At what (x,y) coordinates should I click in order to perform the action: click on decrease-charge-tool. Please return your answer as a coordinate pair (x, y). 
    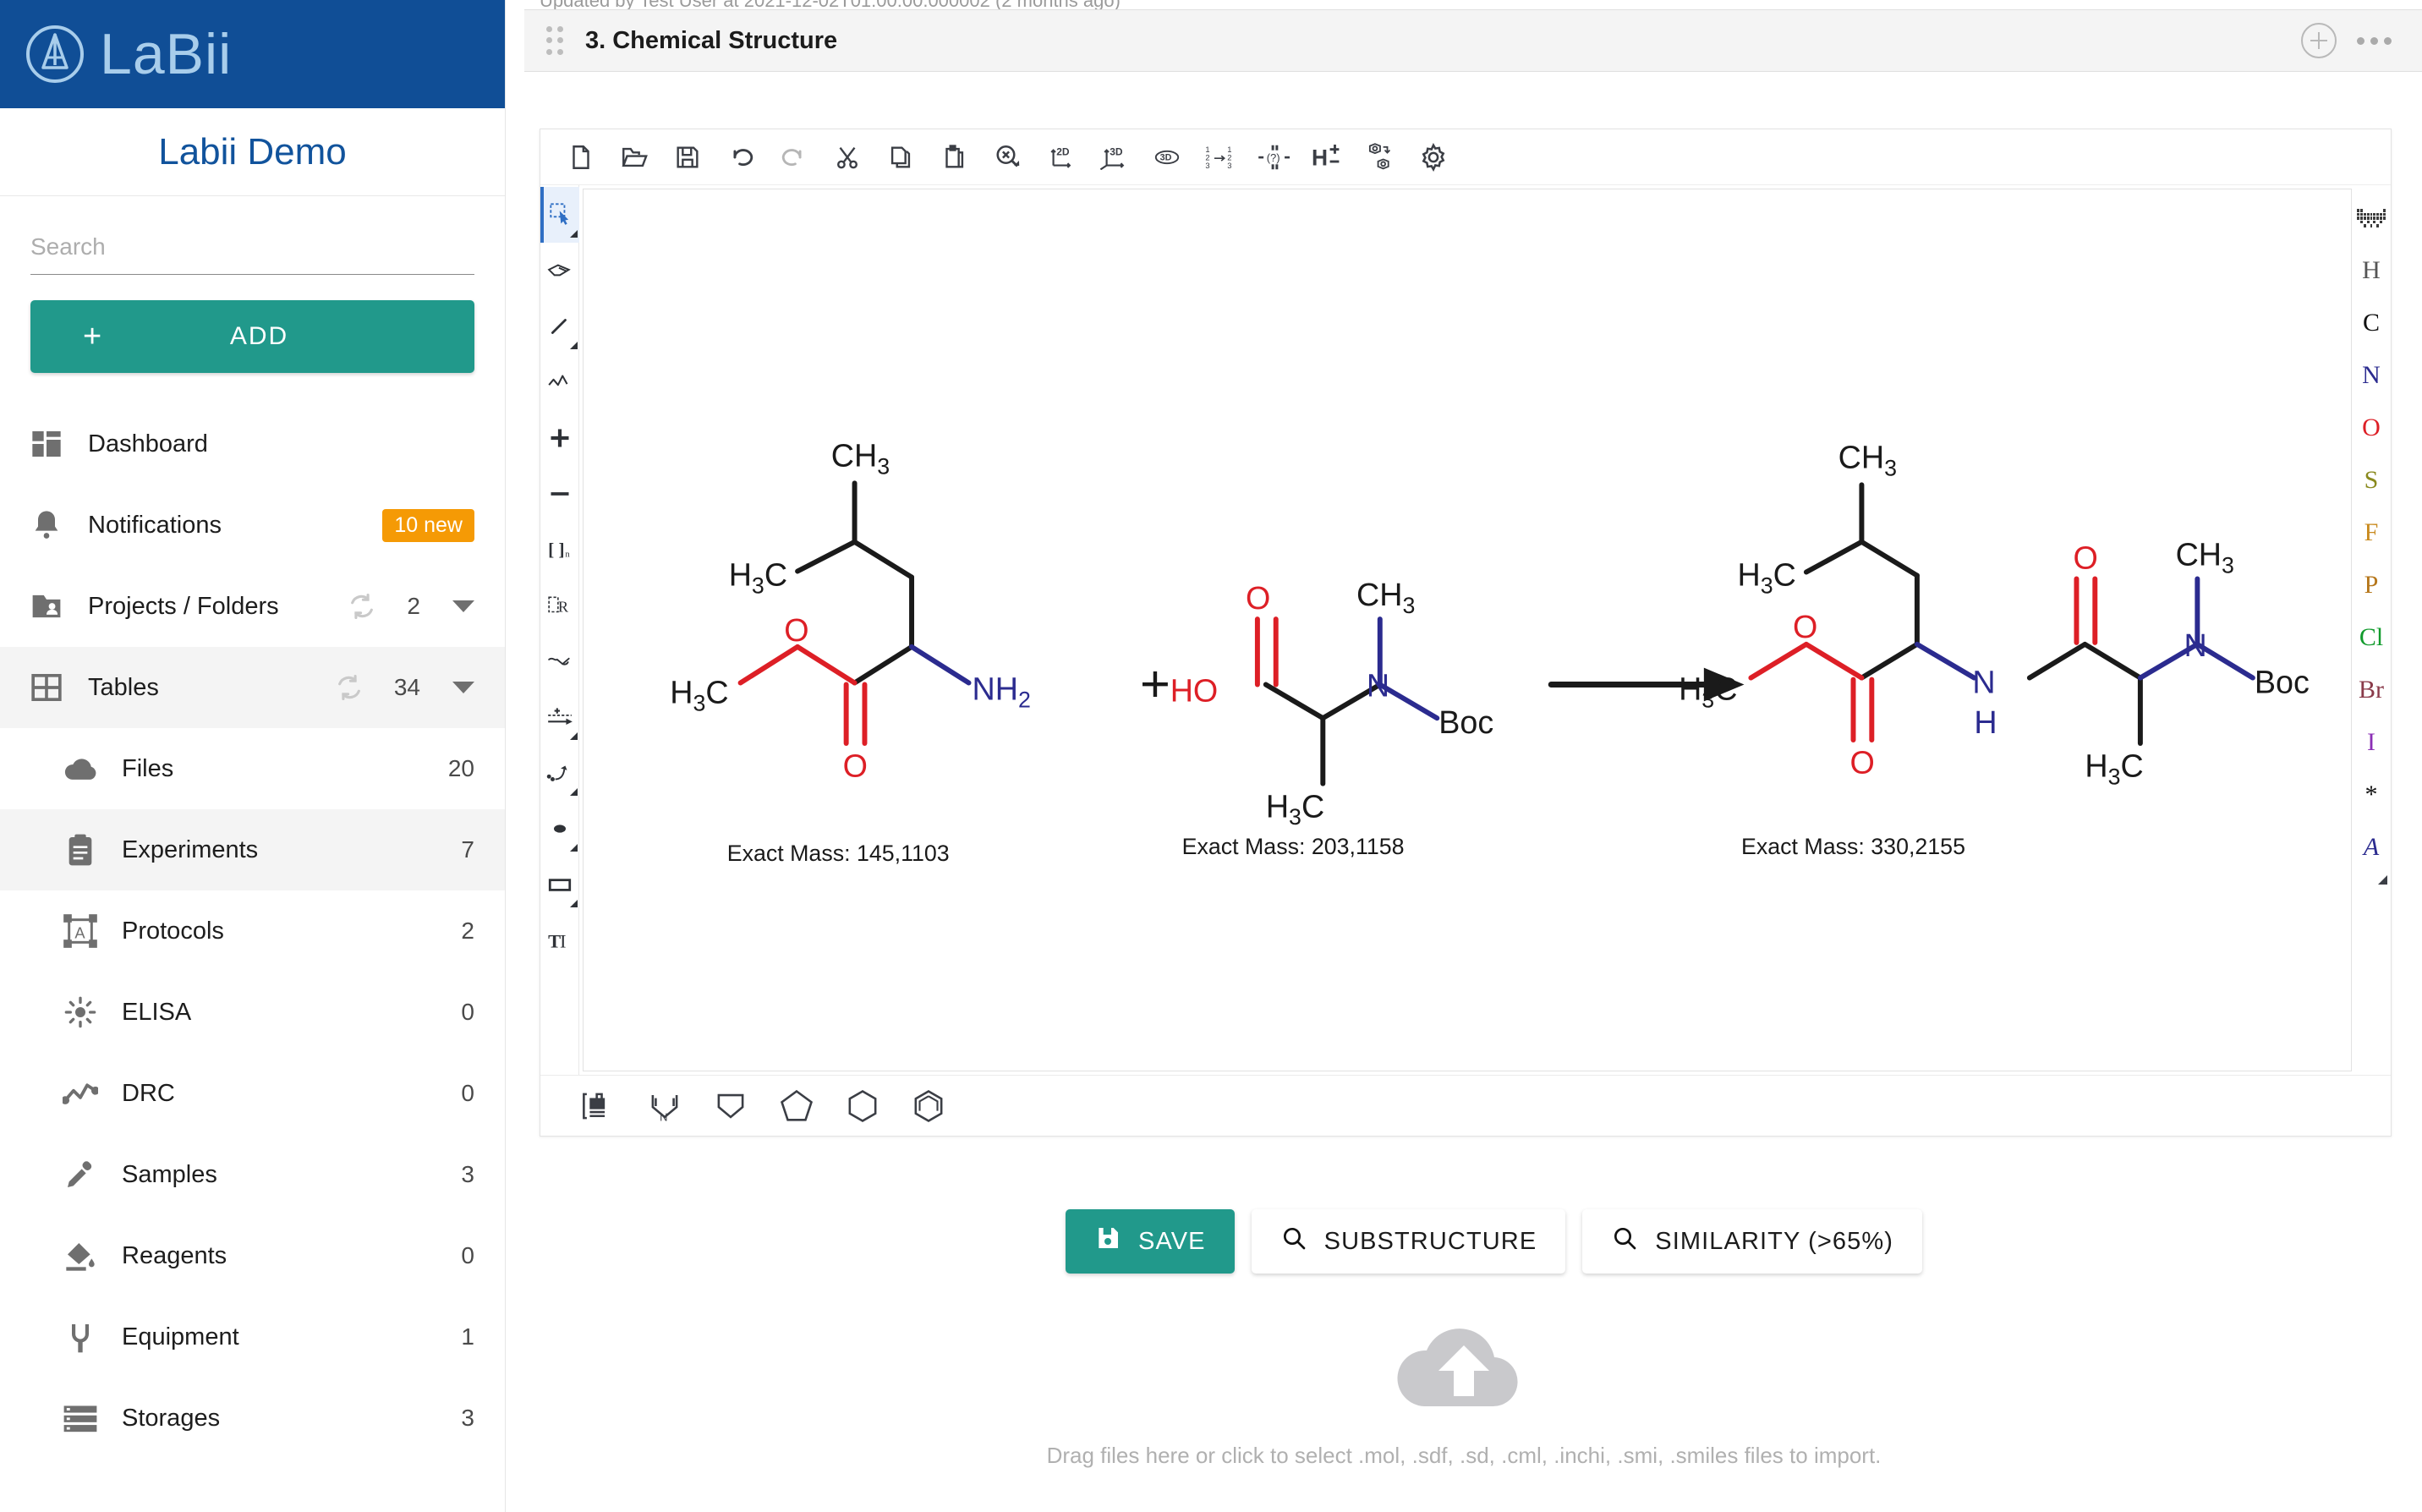
    Looking at the image, I should click on (559, 494).